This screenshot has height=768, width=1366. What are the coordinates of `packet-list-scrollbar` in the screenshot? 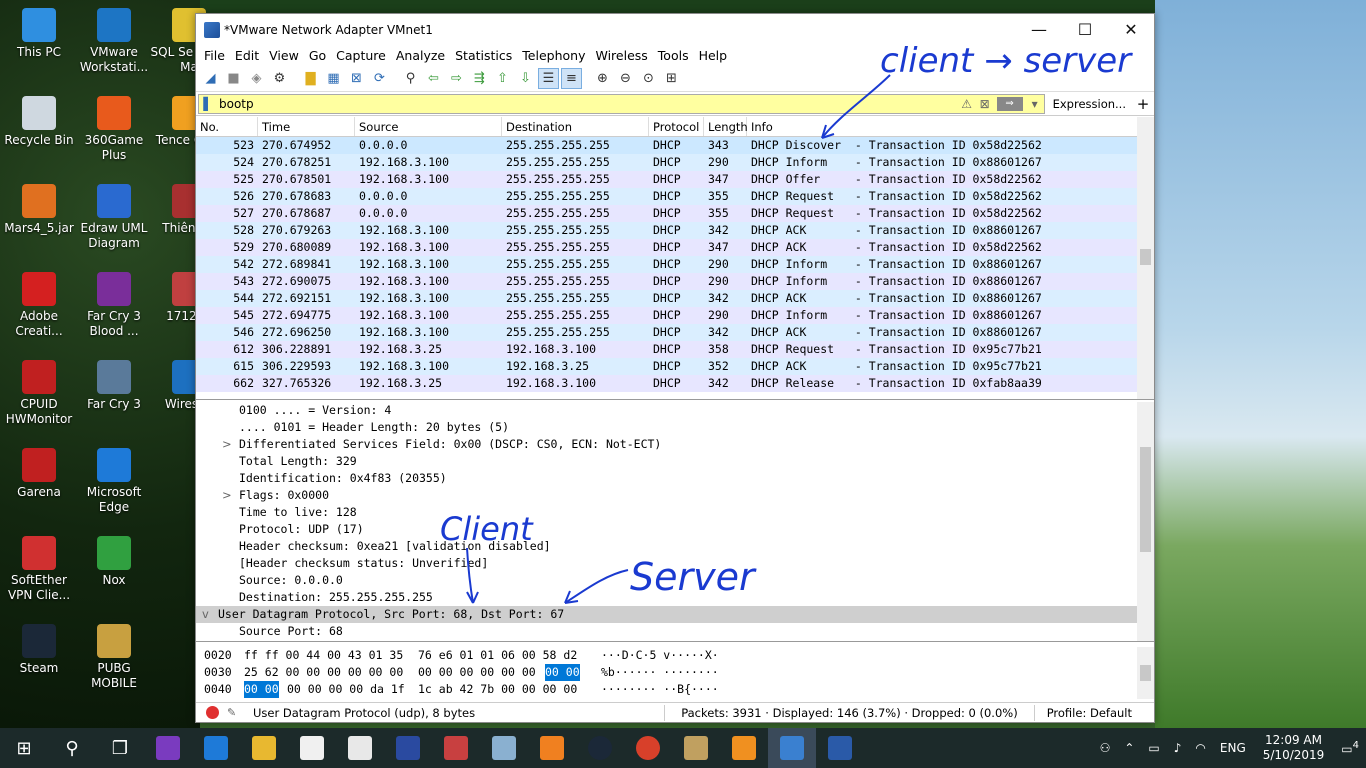 It's located at (1145, 258).